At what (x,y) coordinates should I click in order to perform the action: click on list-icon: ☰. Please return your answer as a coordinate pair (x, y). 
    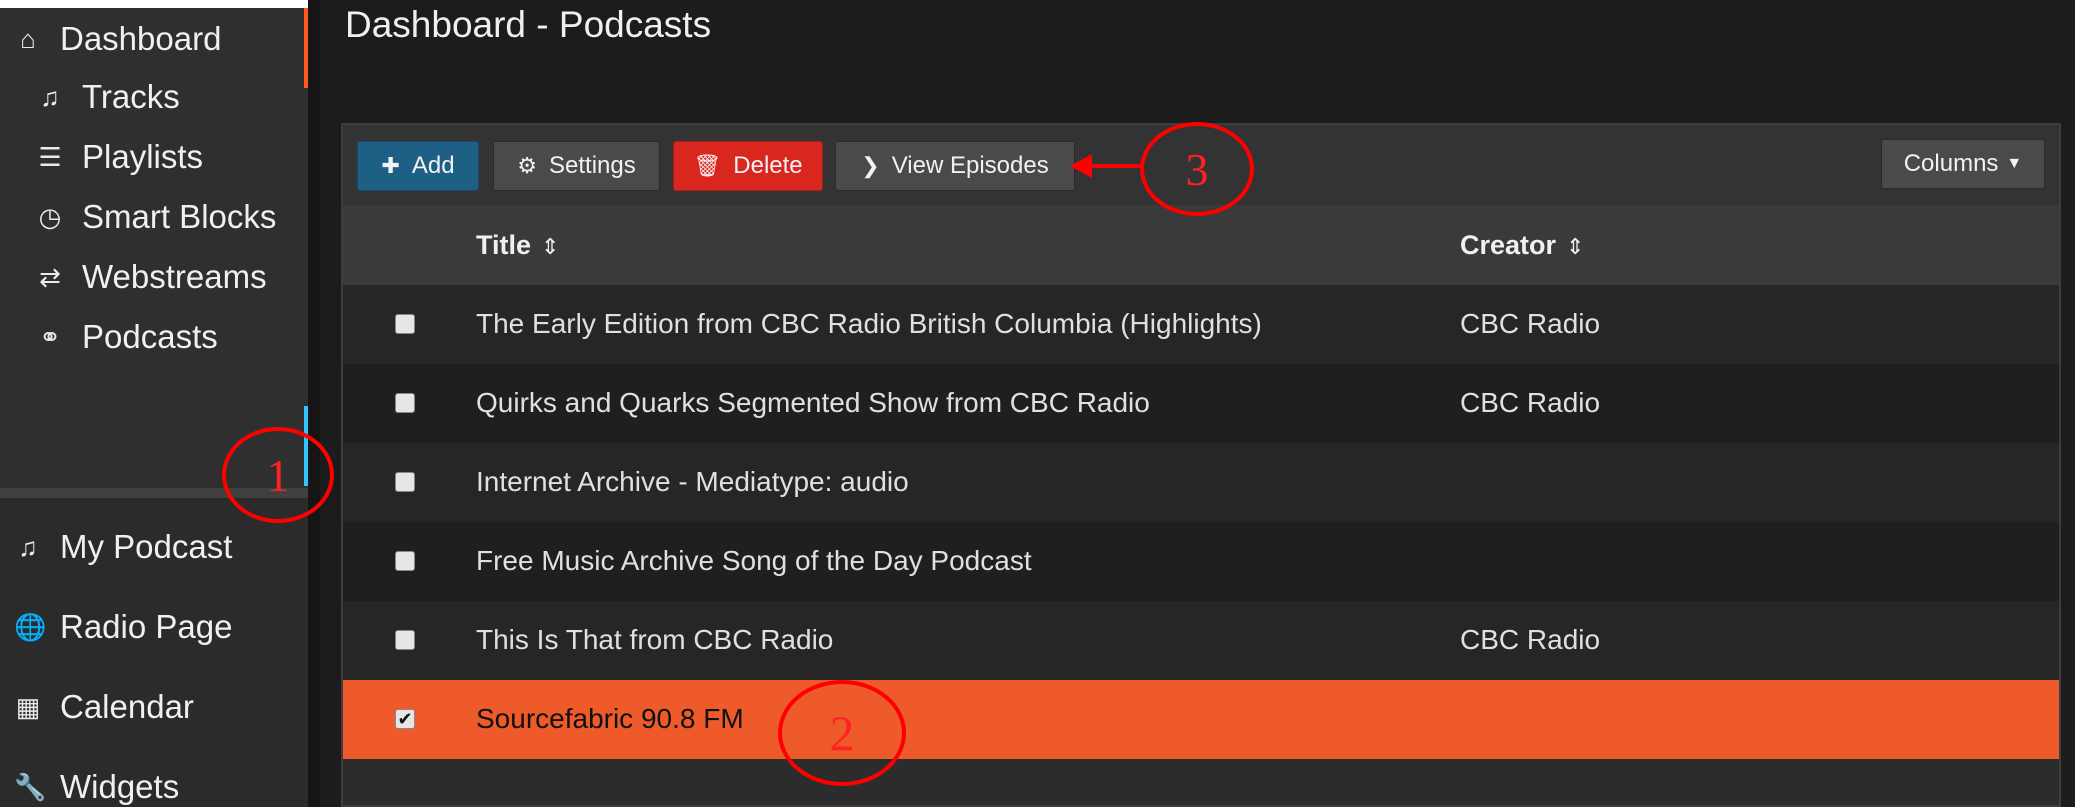
    Looking at the image, I should click on (50, 156).